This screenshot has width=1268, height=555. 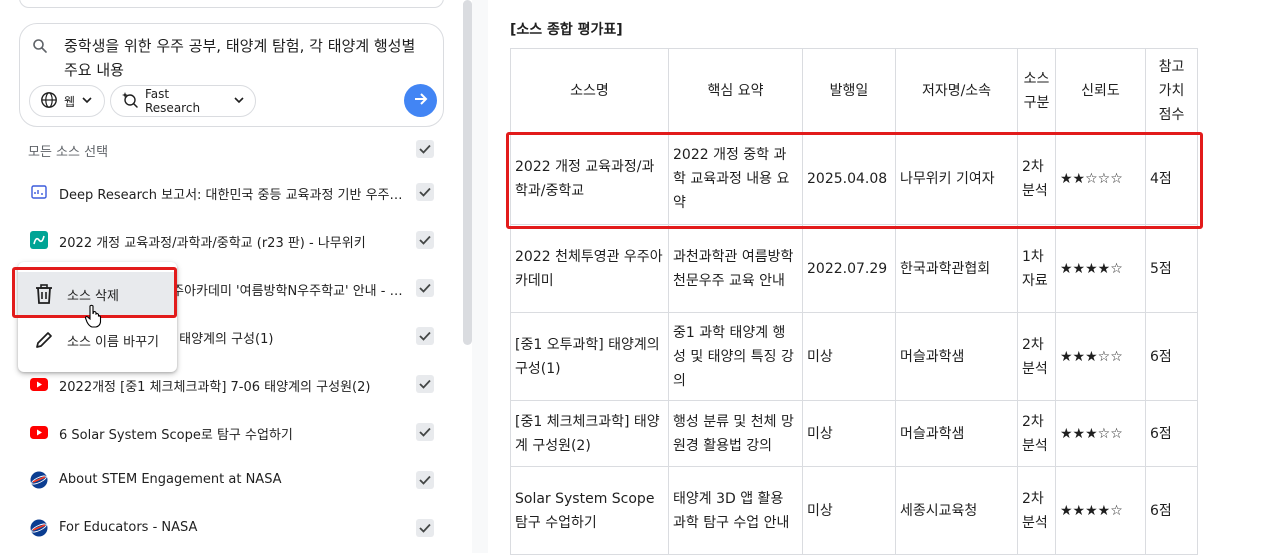 I want to click on table-cell: ★★★★☆, so click(x=1100, y=510).